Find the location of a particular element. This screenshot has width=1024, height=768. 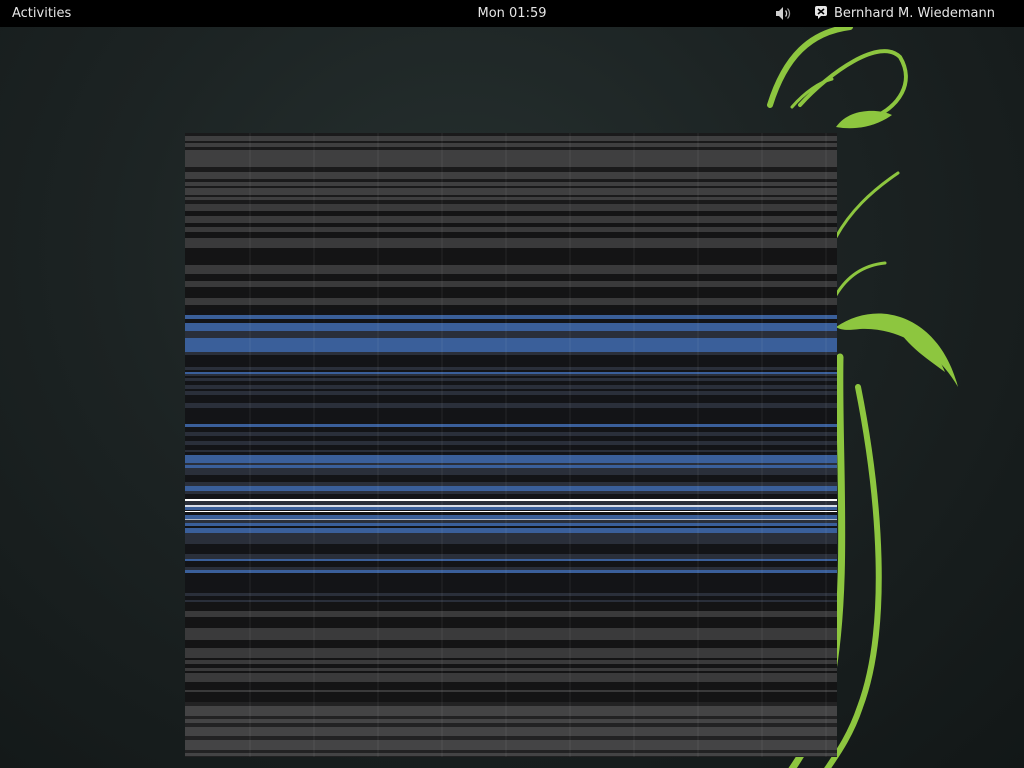

activities-button: Activities is located at coordinates (41, 13).